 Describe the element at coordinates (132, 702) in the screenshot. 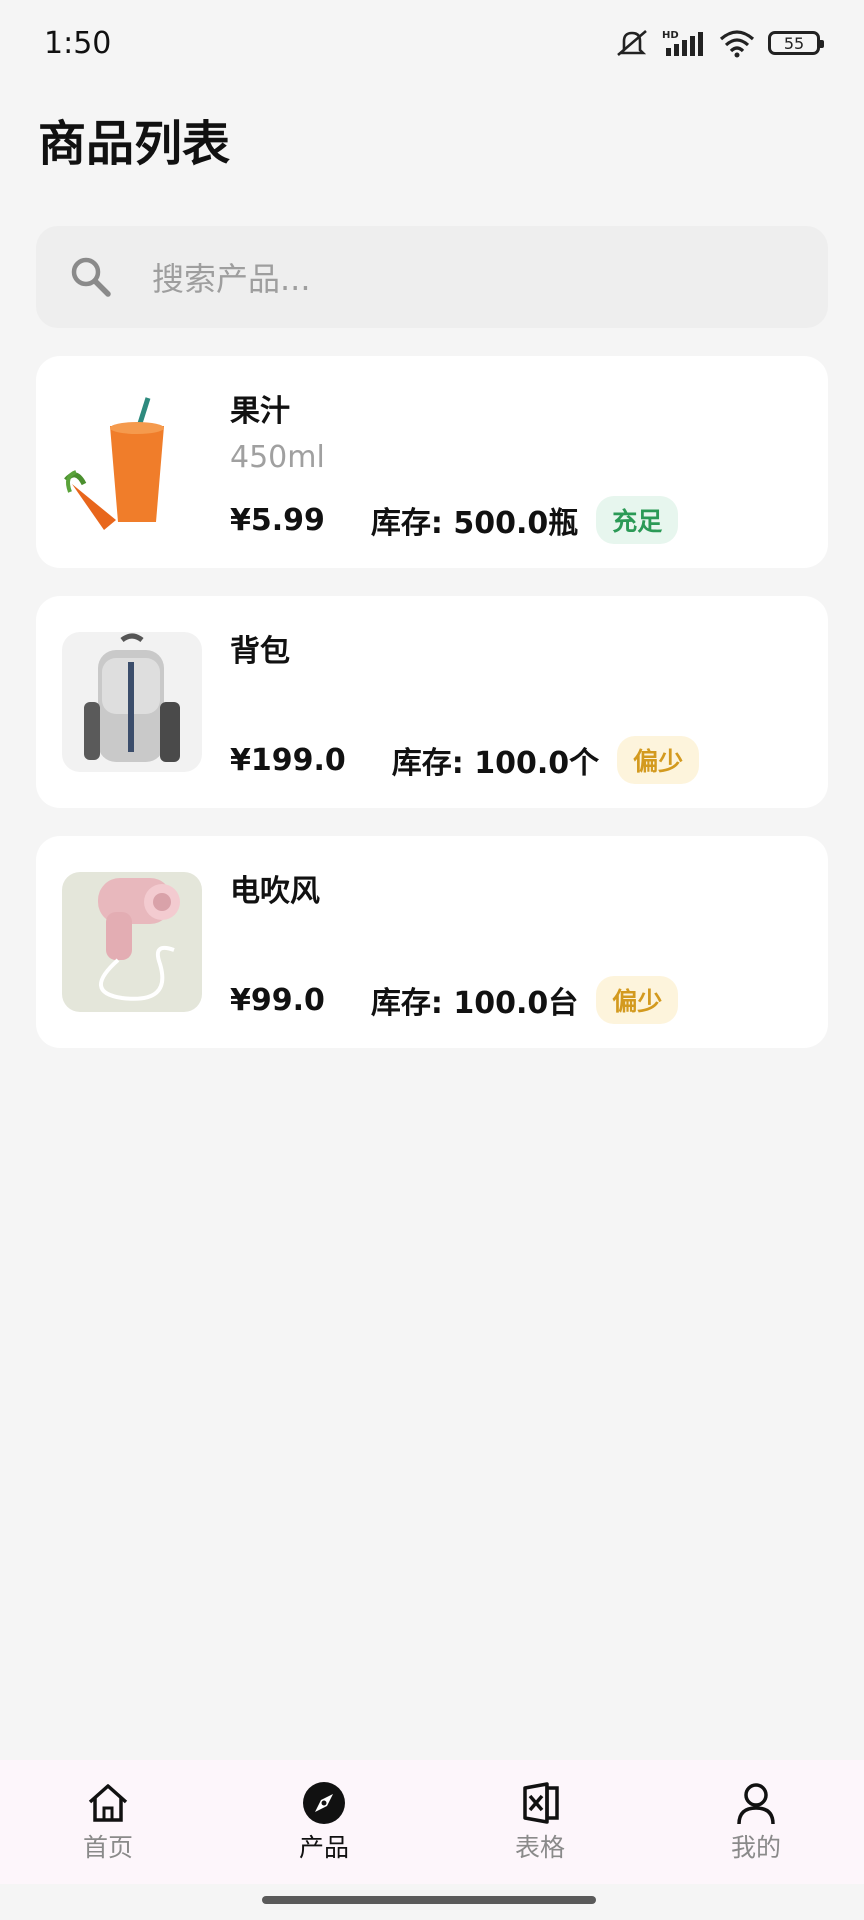

I see `product-image-backpack` at that location.